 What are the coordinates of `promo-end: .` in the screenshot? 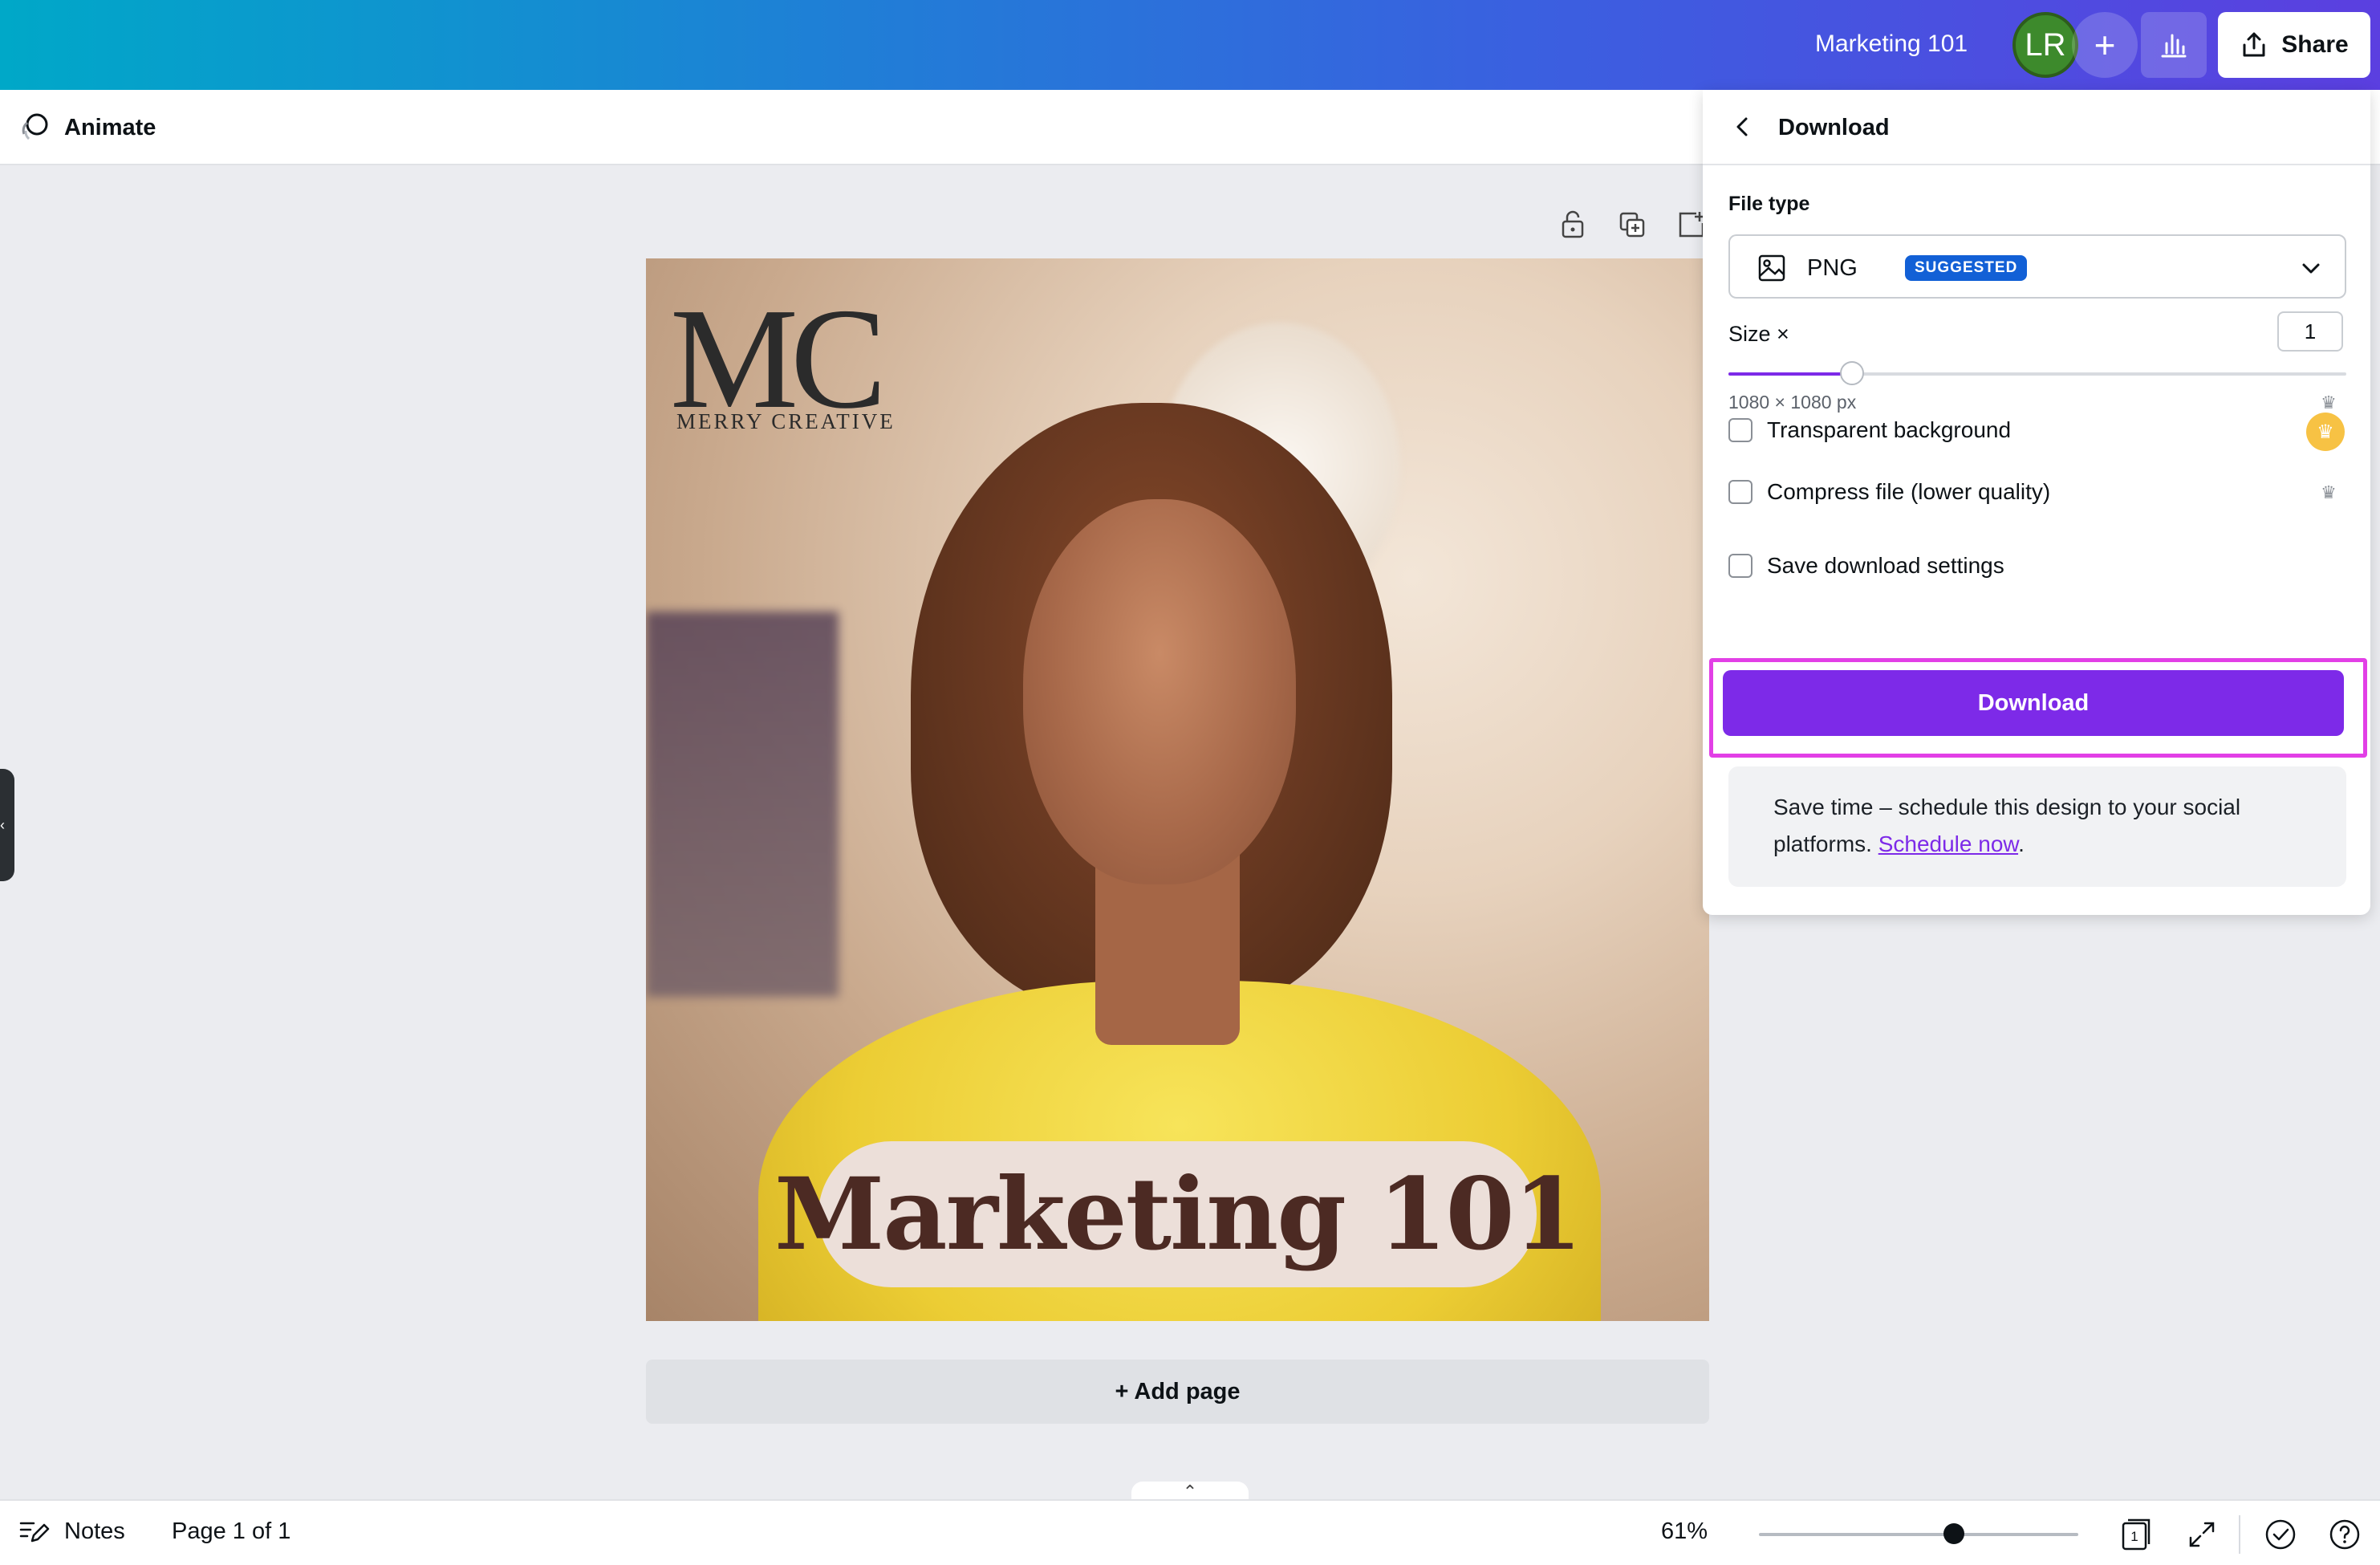 It's located at (2022, 843).